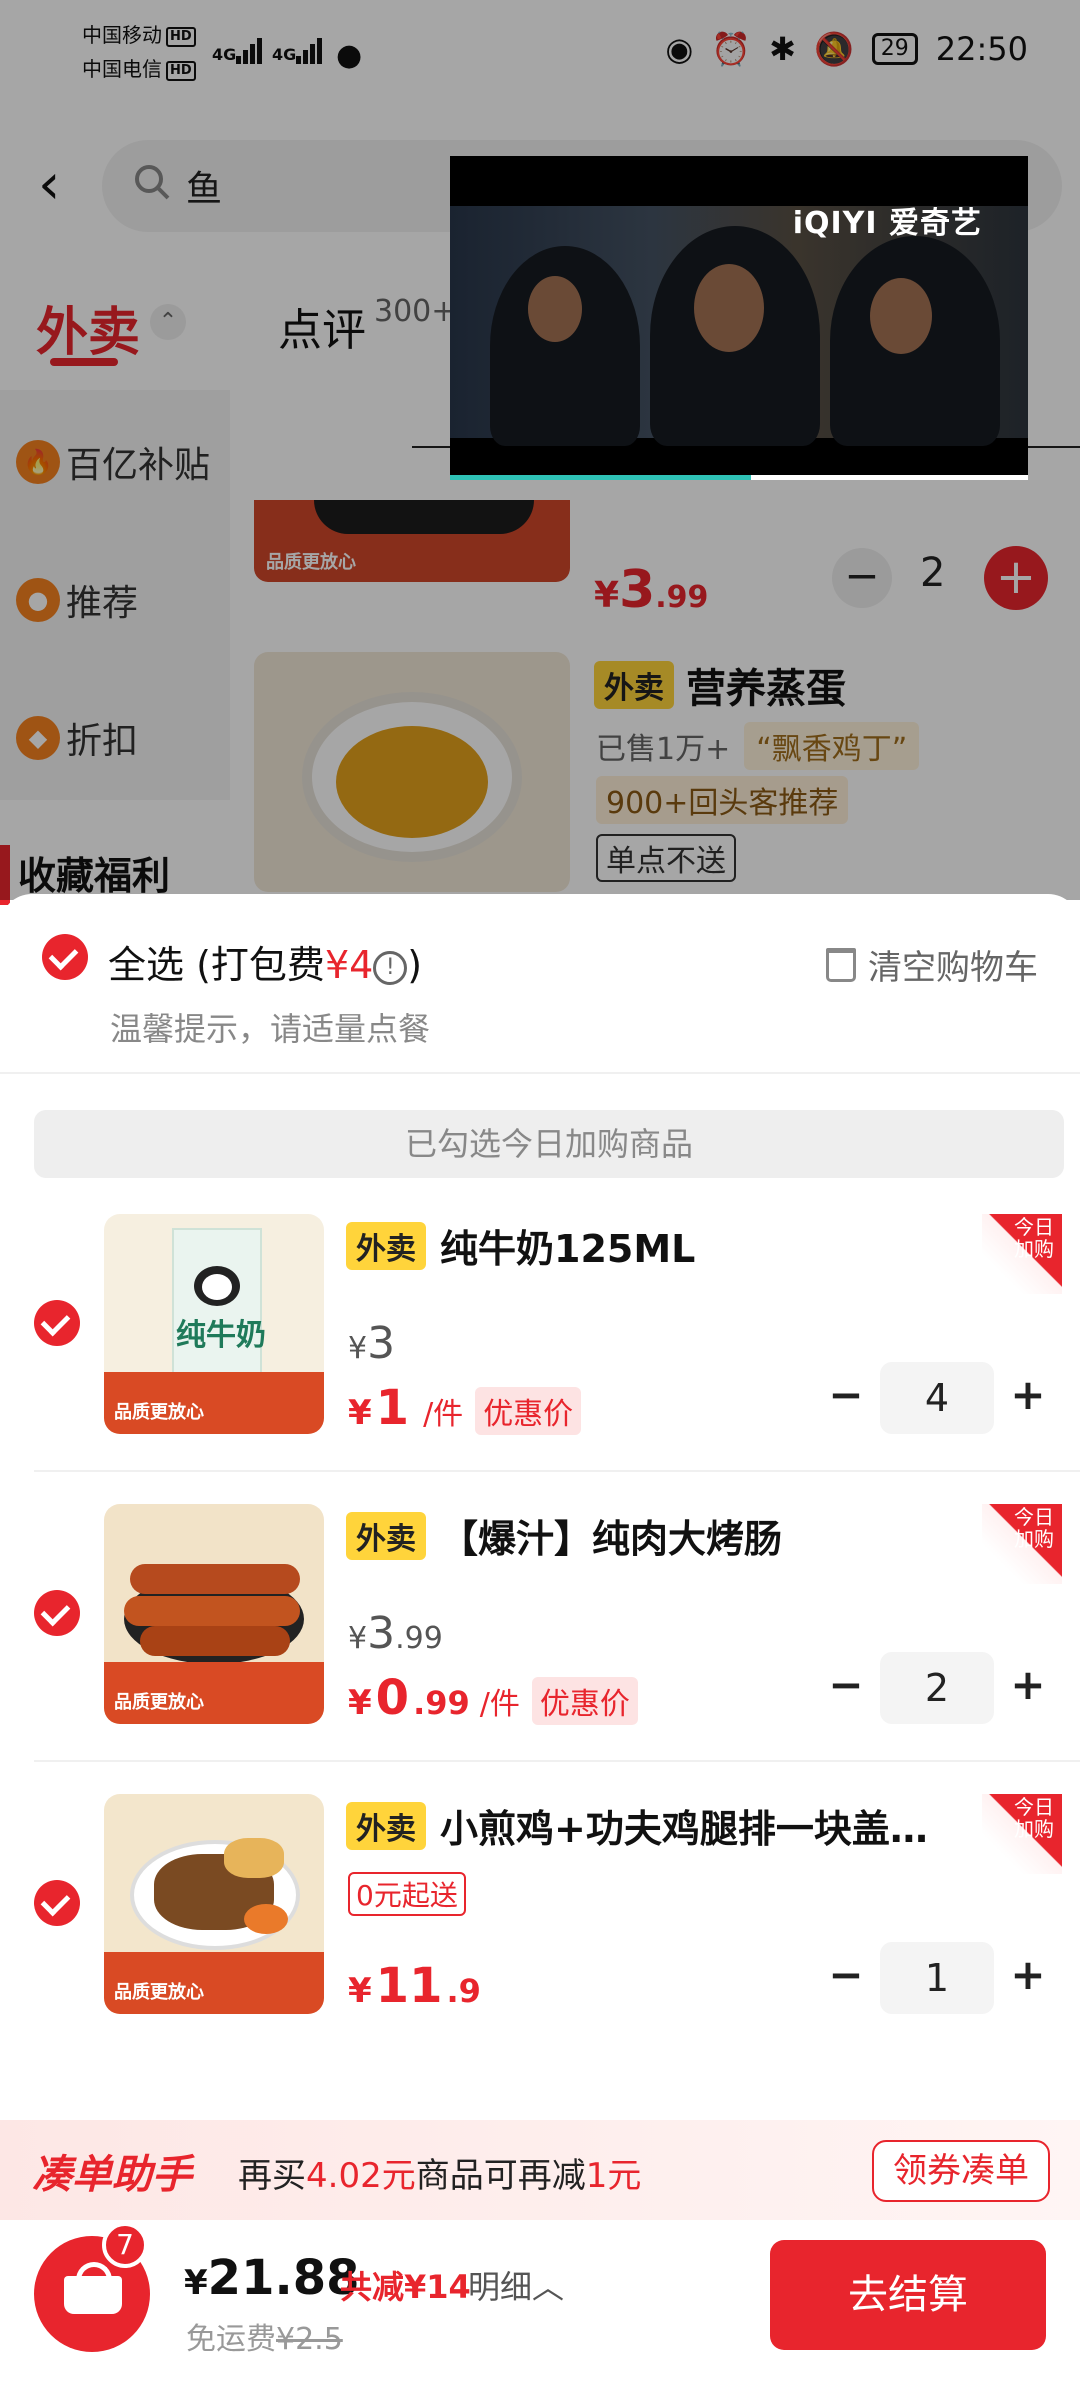 The height and width of the screenshot is (2400, 1080). What do you see at coordinates (395, 1633) in the screenshot?
I see `item-original-price: ¥3.99` at bounding box center [395, 1633].